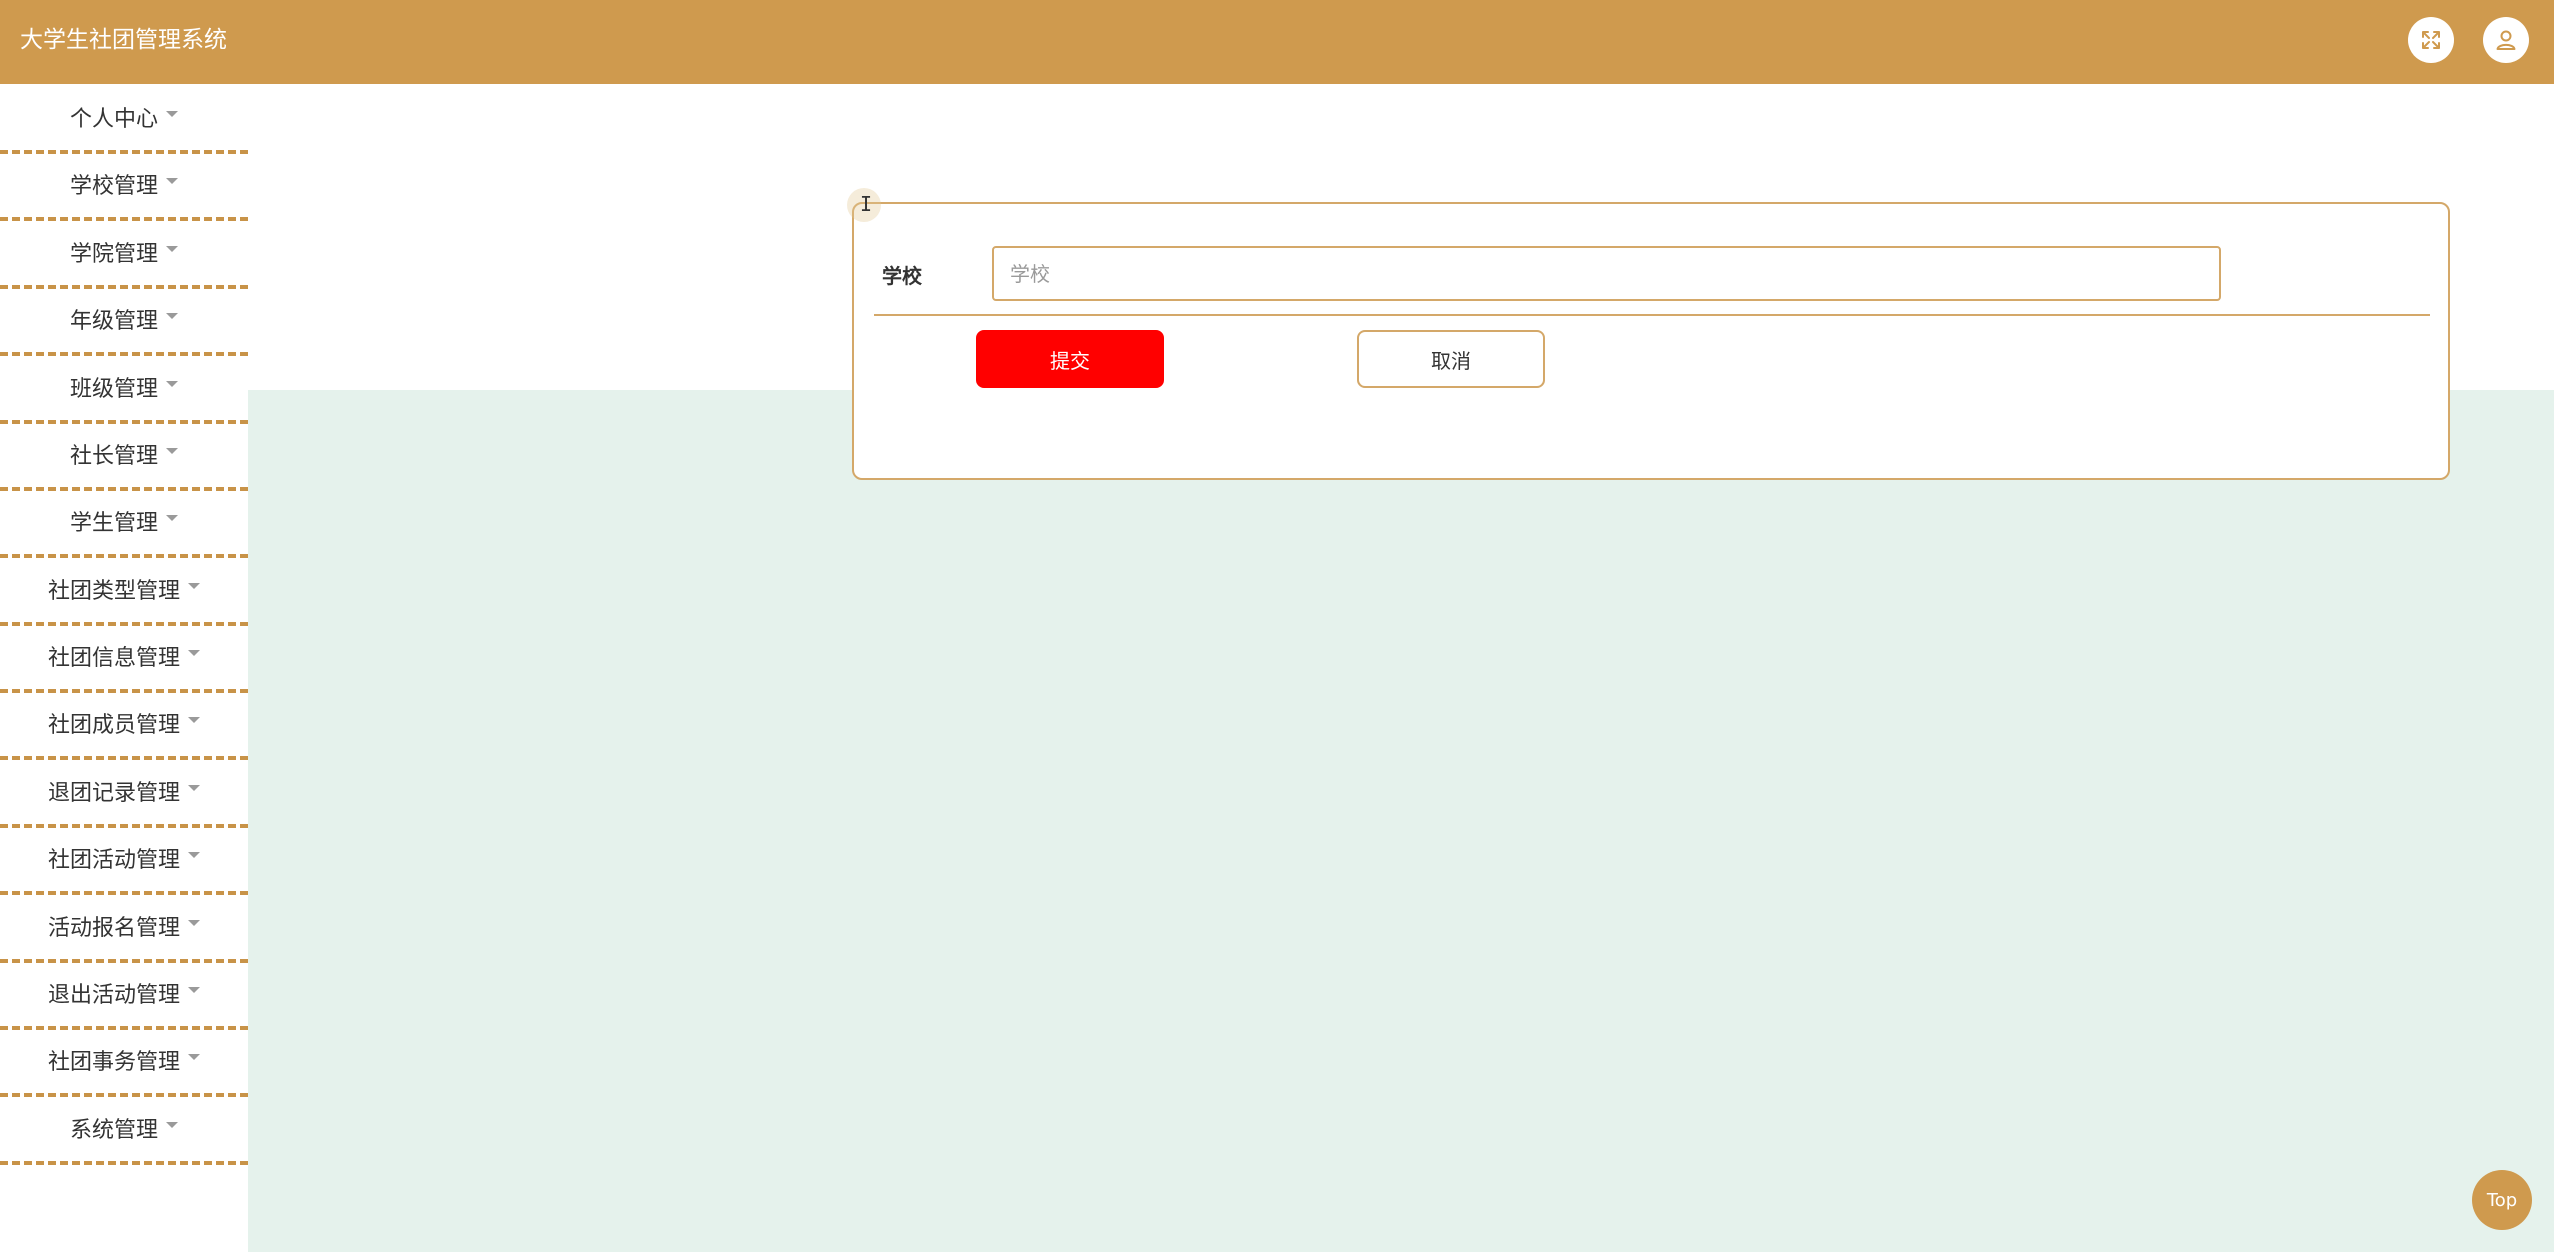  Describe the element at coordinates (902, 276) in the screenshot. I see `school-label: 学校` at that location.